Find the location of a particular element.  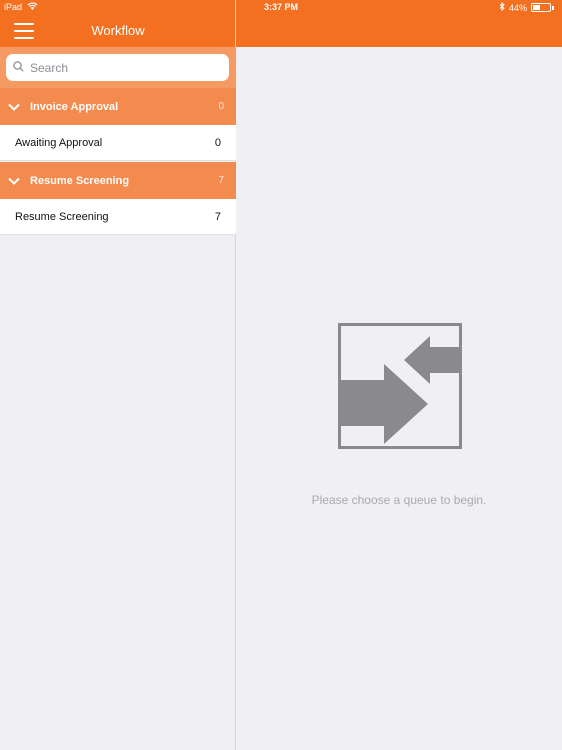

queue-label: Resume Screening is located at coordinates (62, 216).